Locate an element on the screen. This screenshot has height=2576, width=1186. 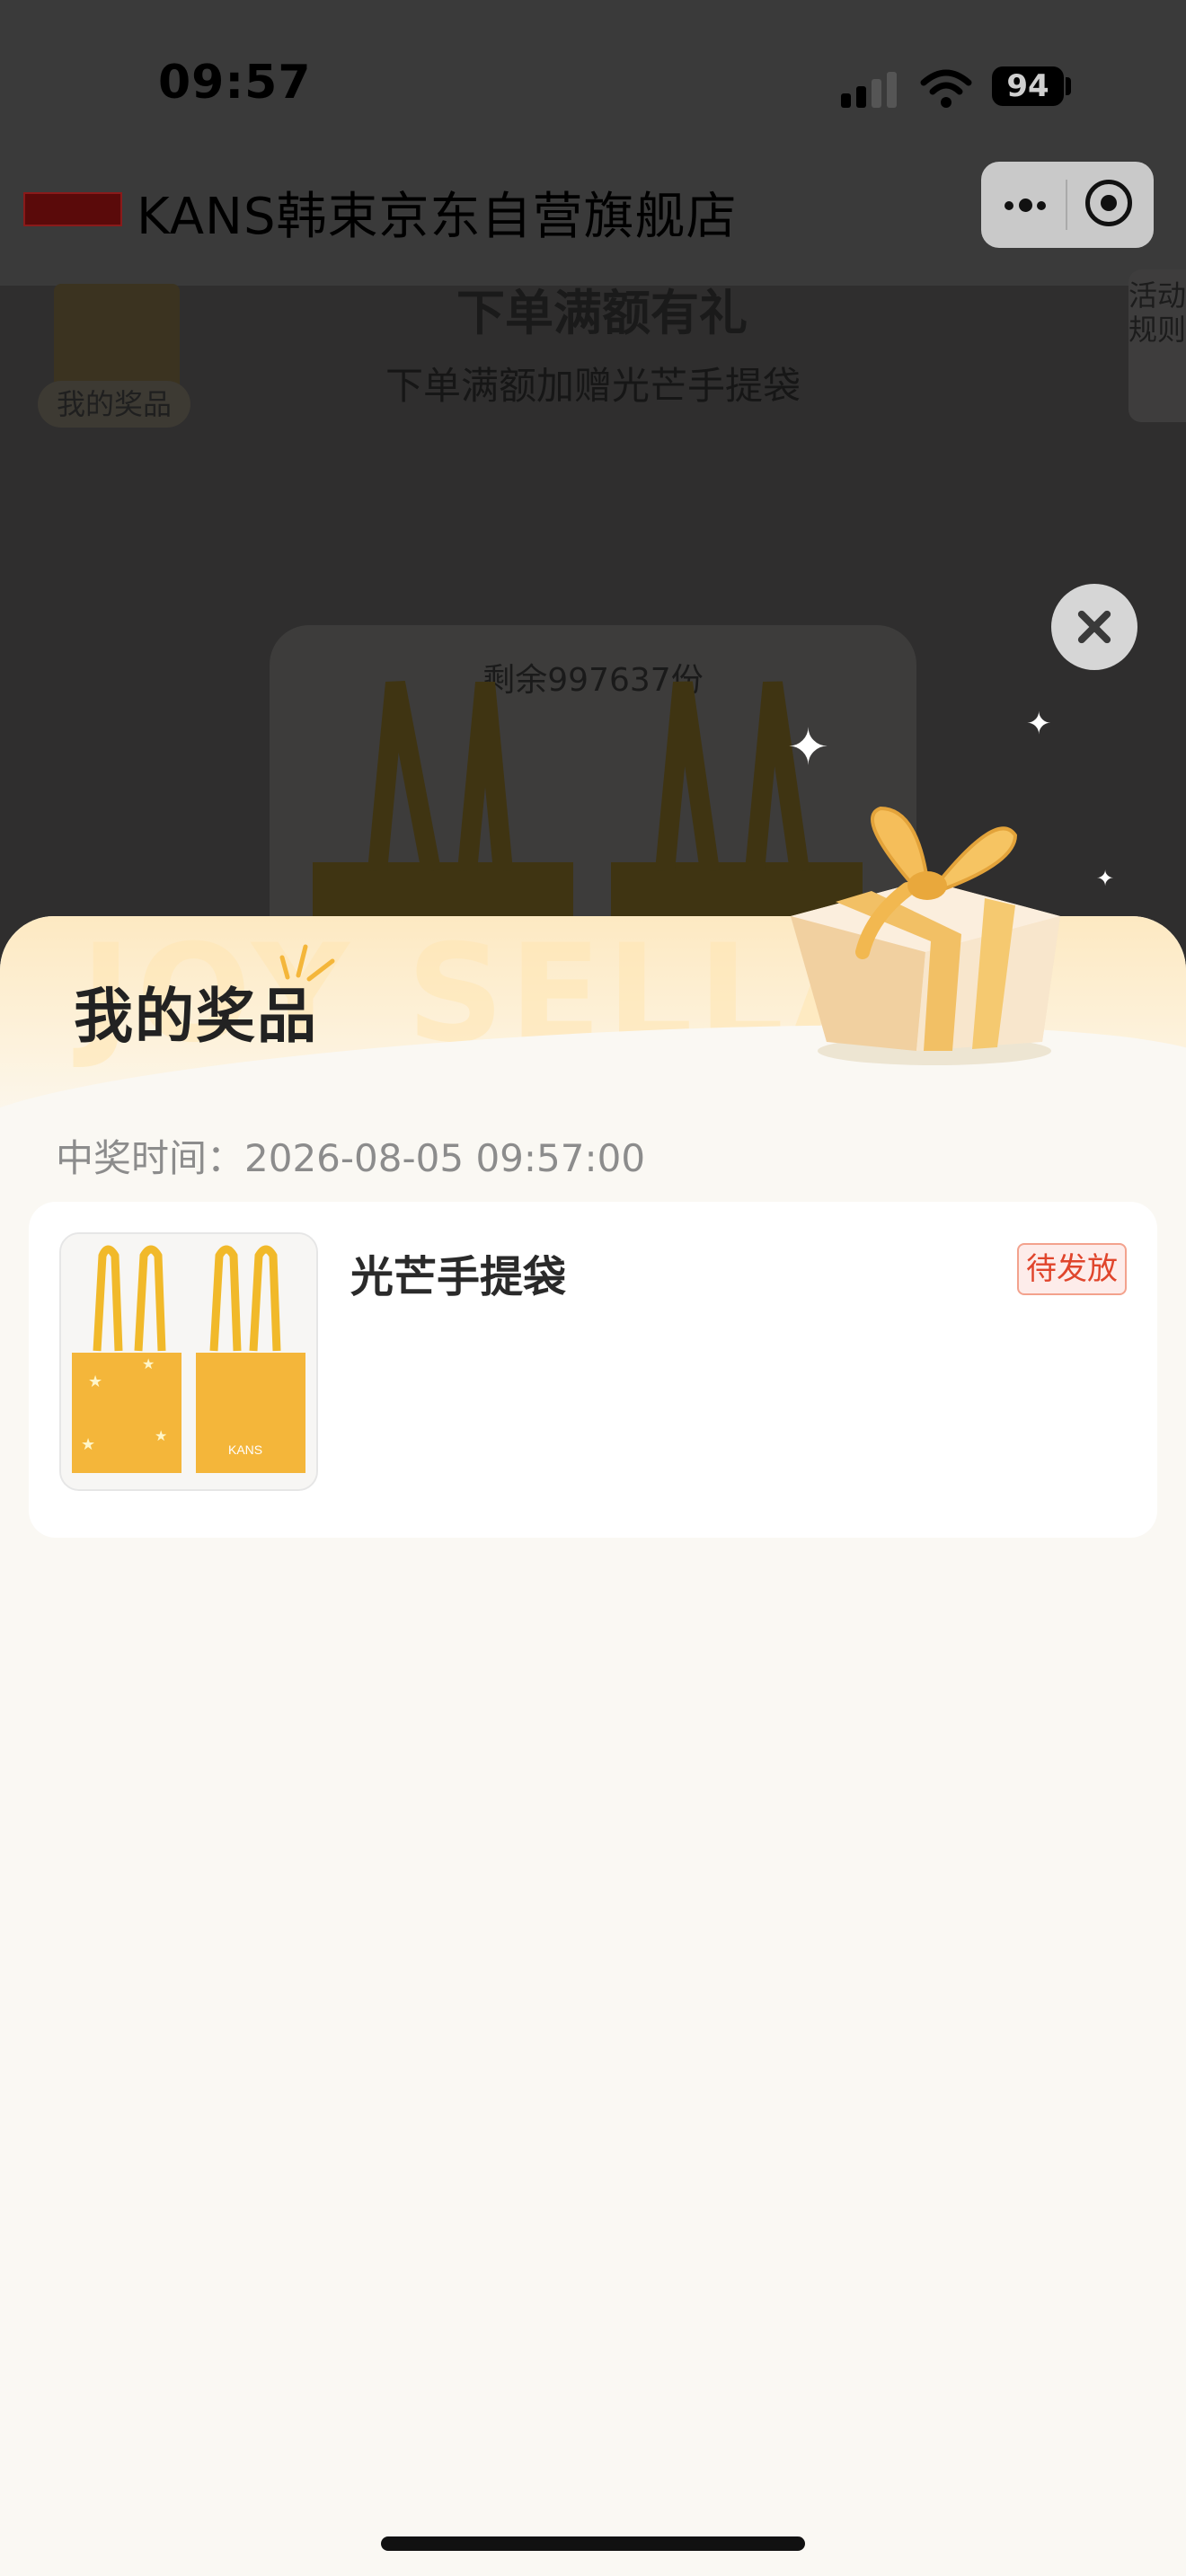
battery-tip is located at coordinates (1068, 86).